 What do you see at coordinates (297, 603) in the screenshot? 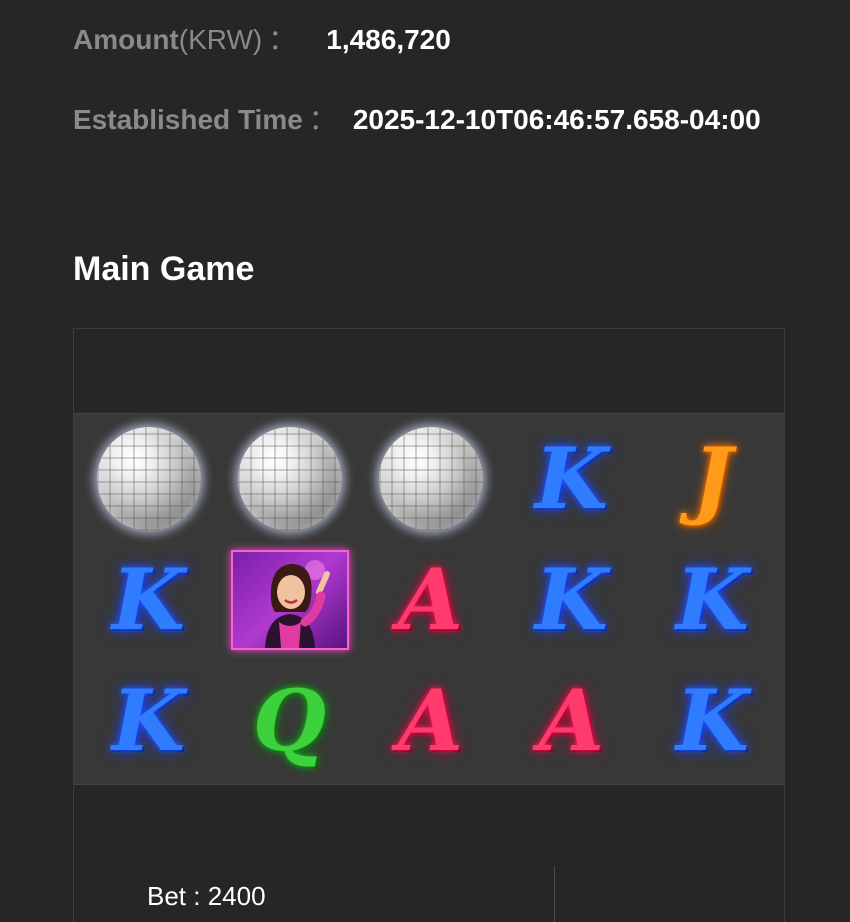
I see `woman-figure-icon` at bounding box center [297, 603].